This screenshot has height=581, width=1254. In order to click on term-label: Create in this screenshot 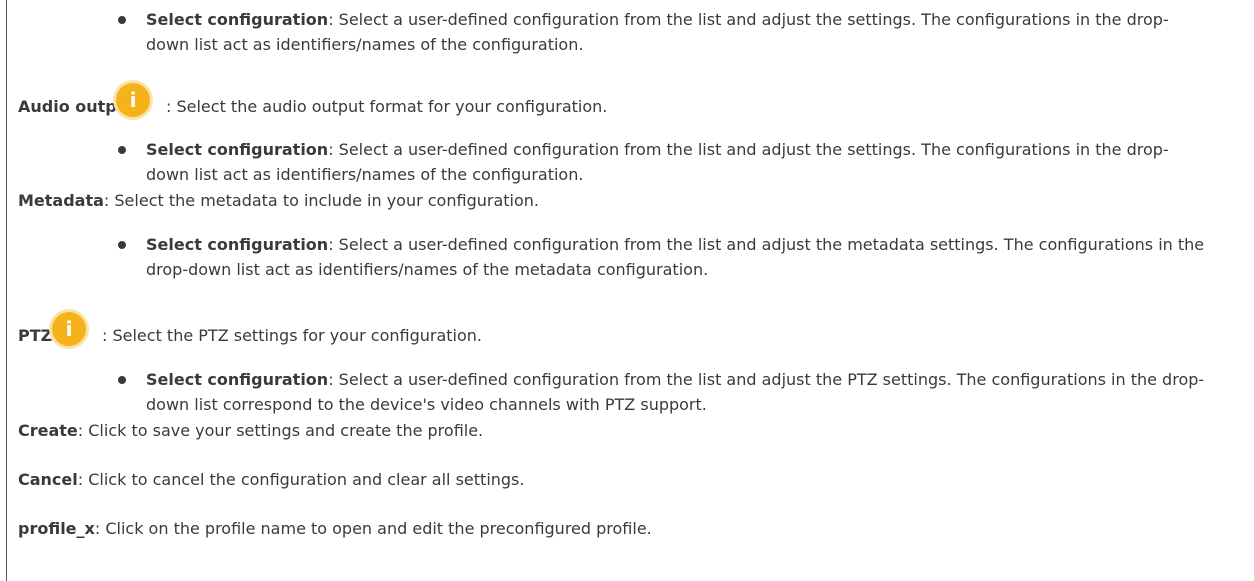, I will do `click(48, 430)`.